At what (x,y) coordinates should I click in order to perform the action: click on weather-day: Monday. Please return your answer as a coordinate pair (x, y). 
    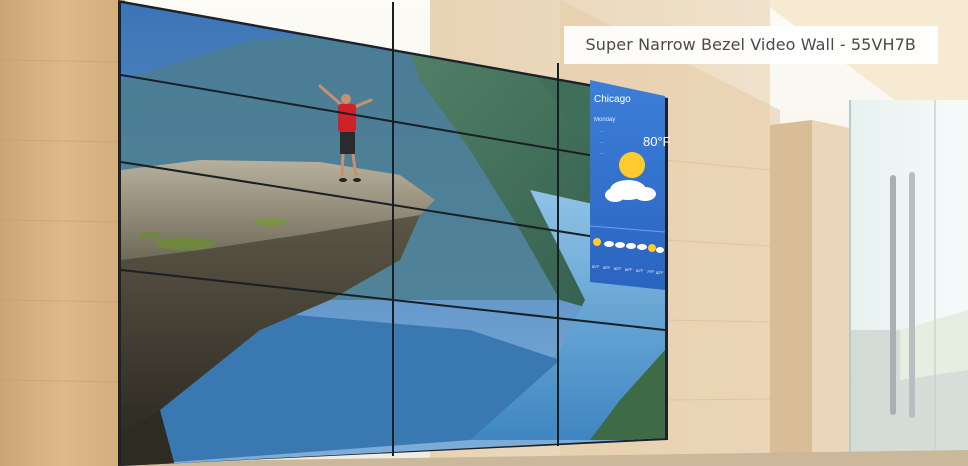
    Looking at the image, I should click on (604, 120).